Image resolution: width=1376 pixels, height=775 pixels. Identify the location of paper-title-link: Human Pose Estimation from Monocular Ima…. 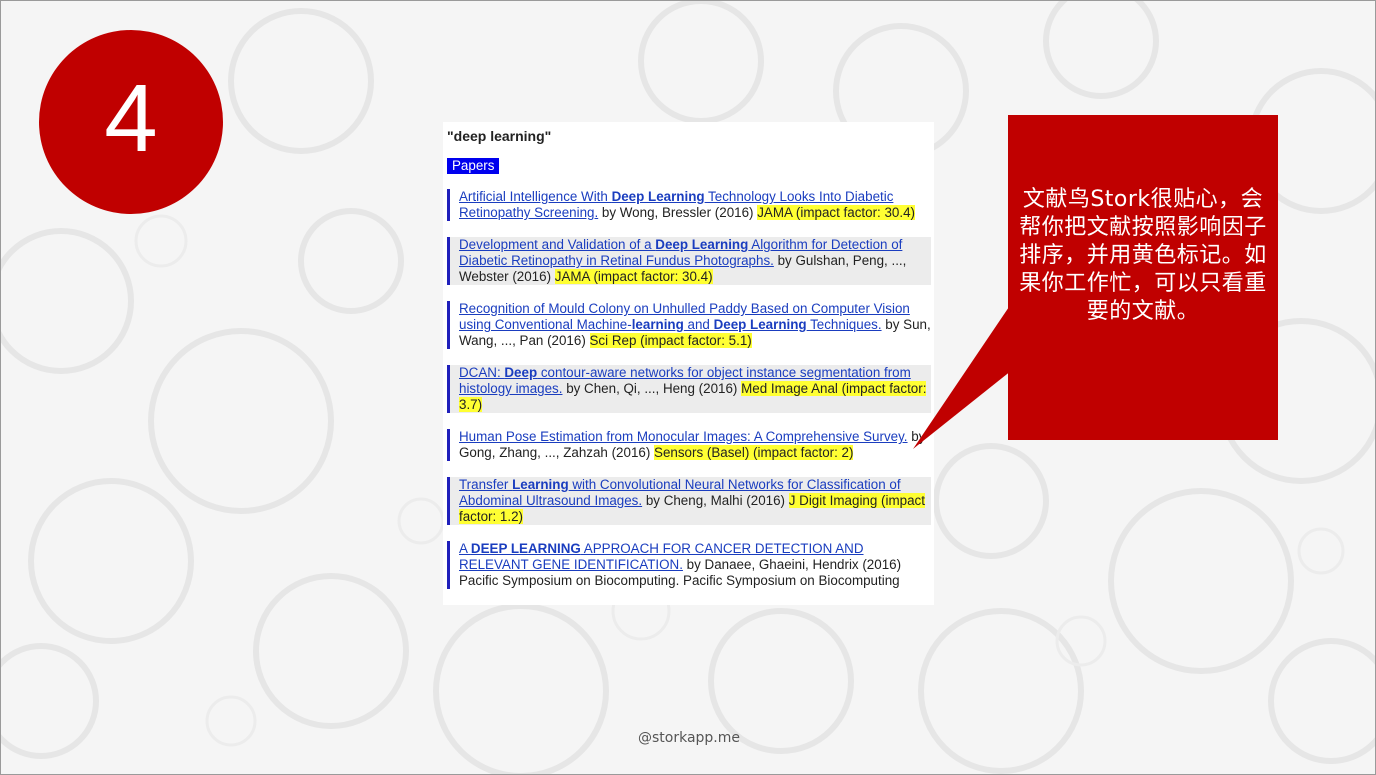
(683, 436).